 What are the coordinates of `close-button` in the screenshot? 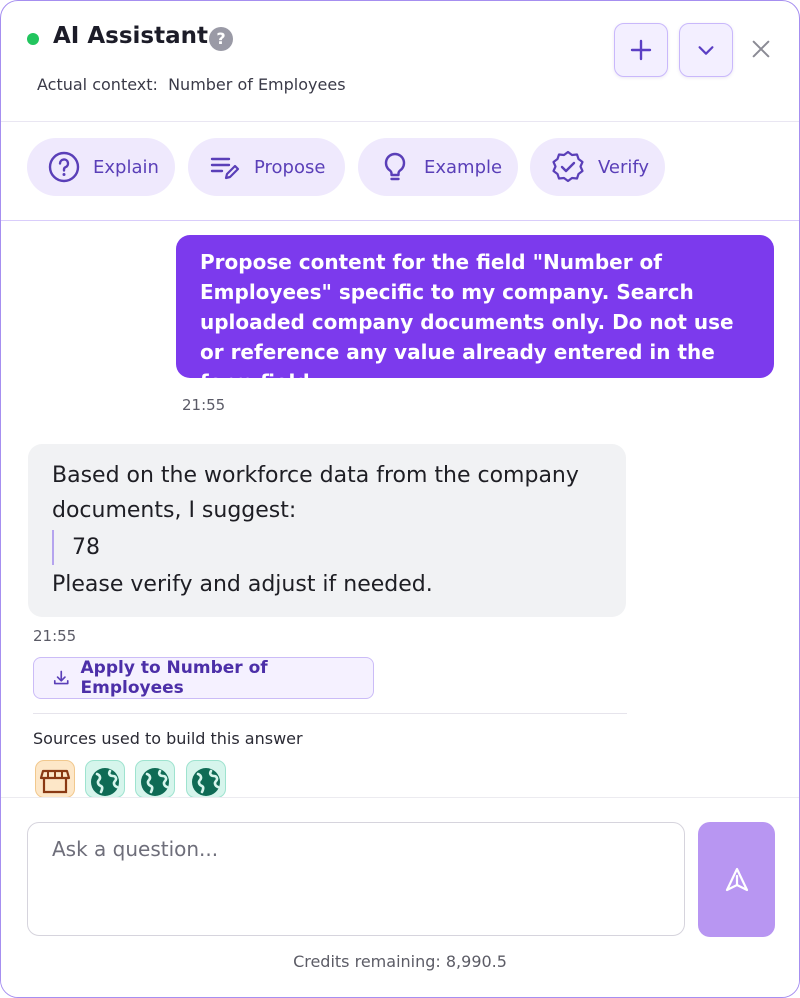 It's located at (761, 49).